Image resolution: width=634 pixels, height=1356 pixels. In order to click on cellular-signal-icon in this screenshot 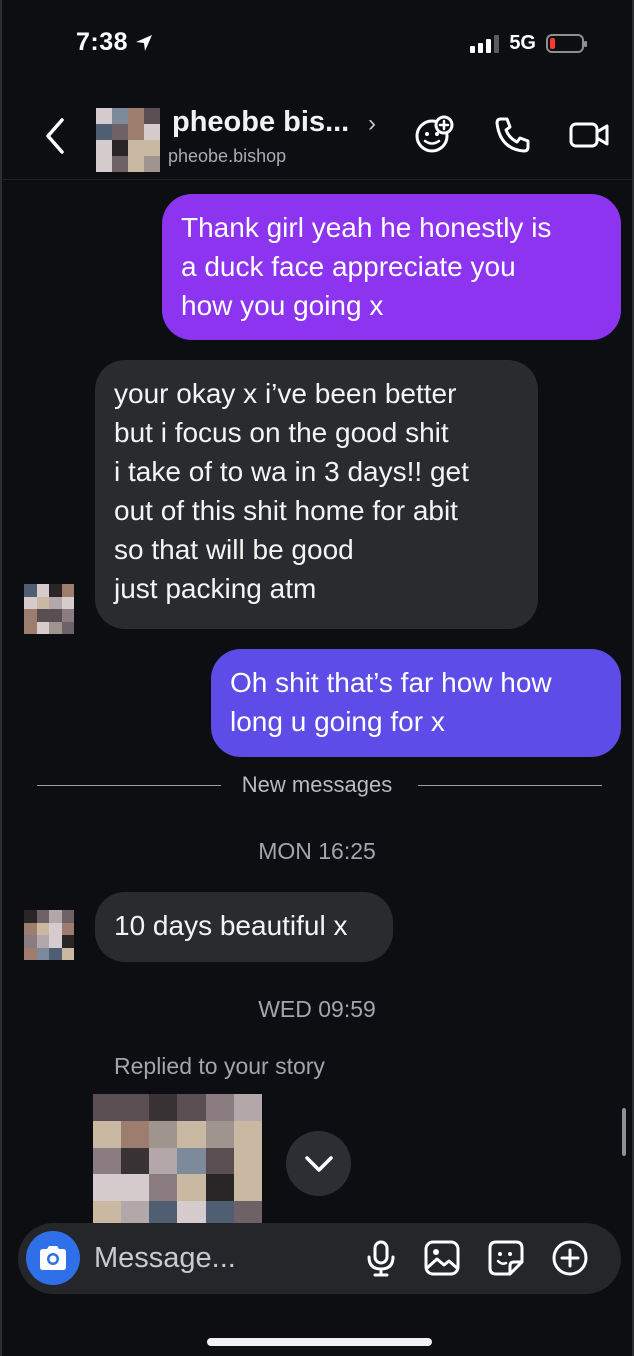, I will do `click(485, 43)`.